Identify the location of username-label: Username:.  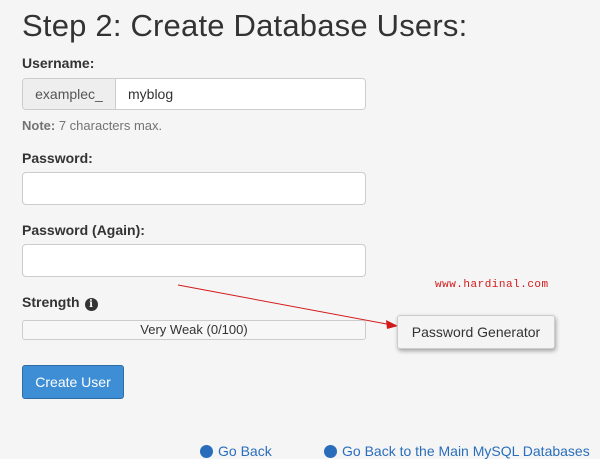
(58, 63).